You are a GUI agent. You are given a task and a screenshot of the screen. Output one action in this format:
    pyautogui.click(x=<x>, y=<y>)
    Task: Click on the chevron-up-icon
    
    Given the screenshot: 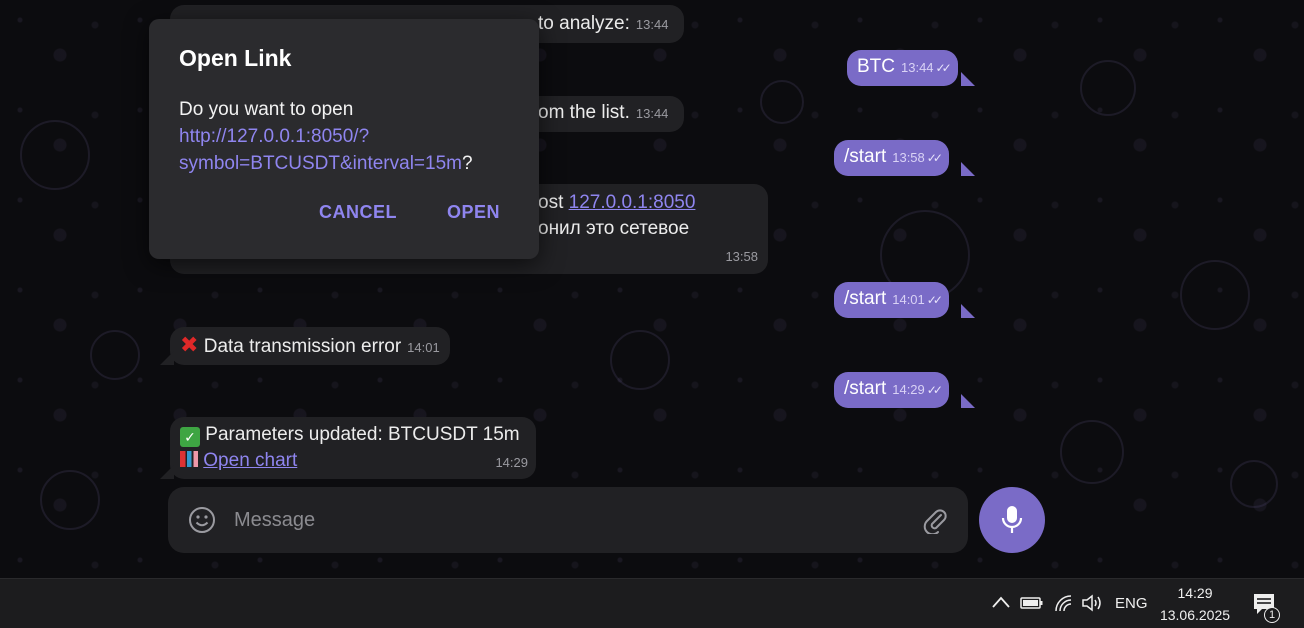 What is the action you would take?
    pyautogui.click(x=1001, y=602)
    